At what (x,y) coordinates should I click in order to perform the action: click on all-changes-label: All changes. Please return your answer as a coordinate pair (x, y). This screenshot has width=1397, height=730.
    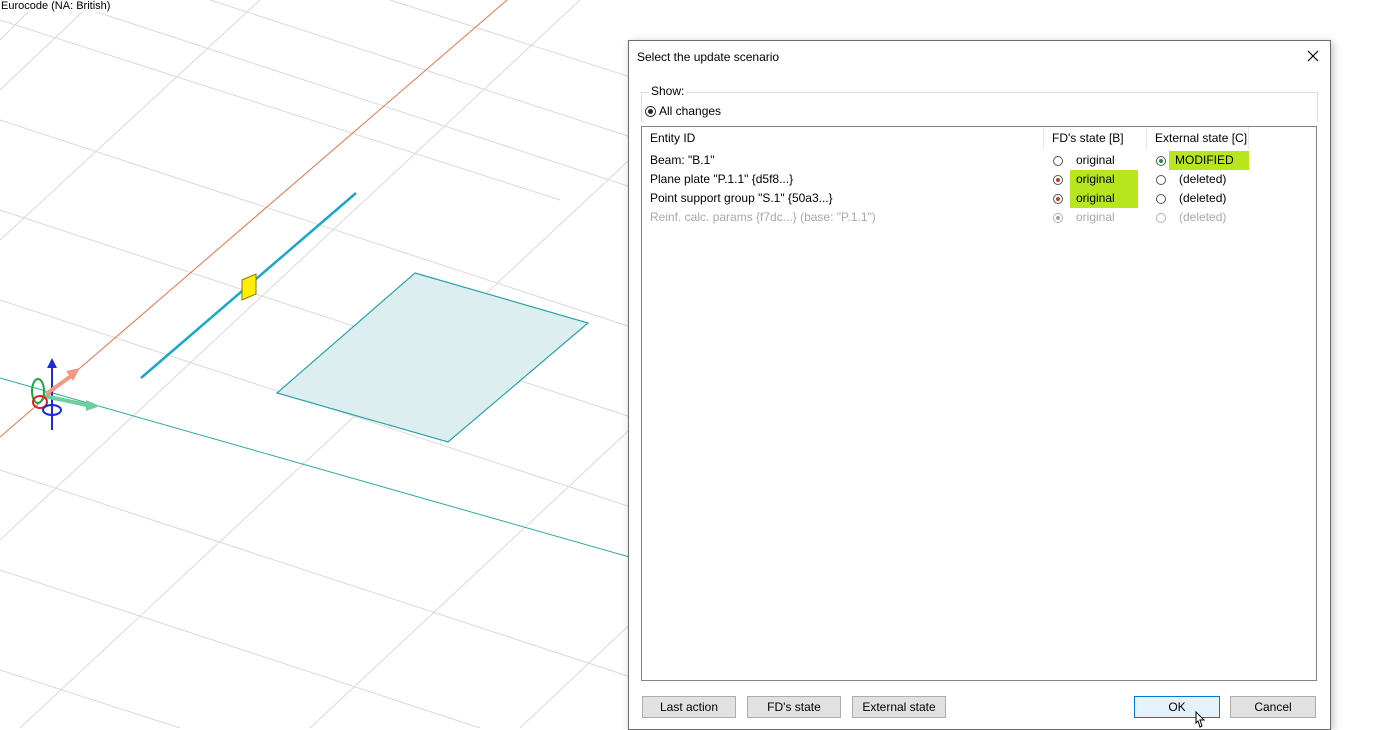
    Looking at the image, I should click on (690, 111).